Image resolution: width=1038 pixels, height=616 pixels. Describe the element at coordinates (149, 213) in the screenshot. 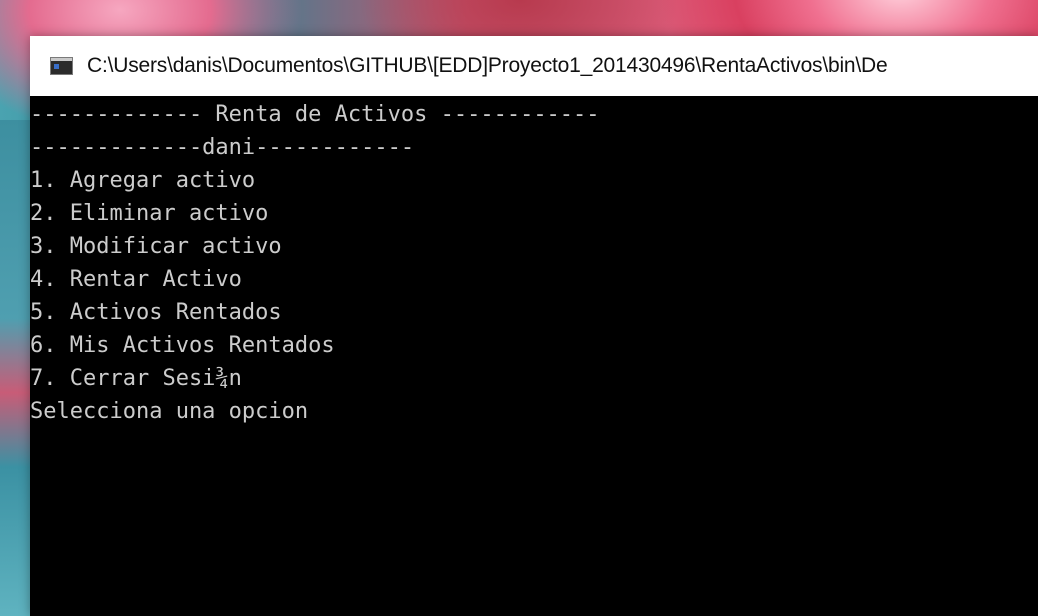

I see `menu-option-2: 2. Eliminar activo` at that location.